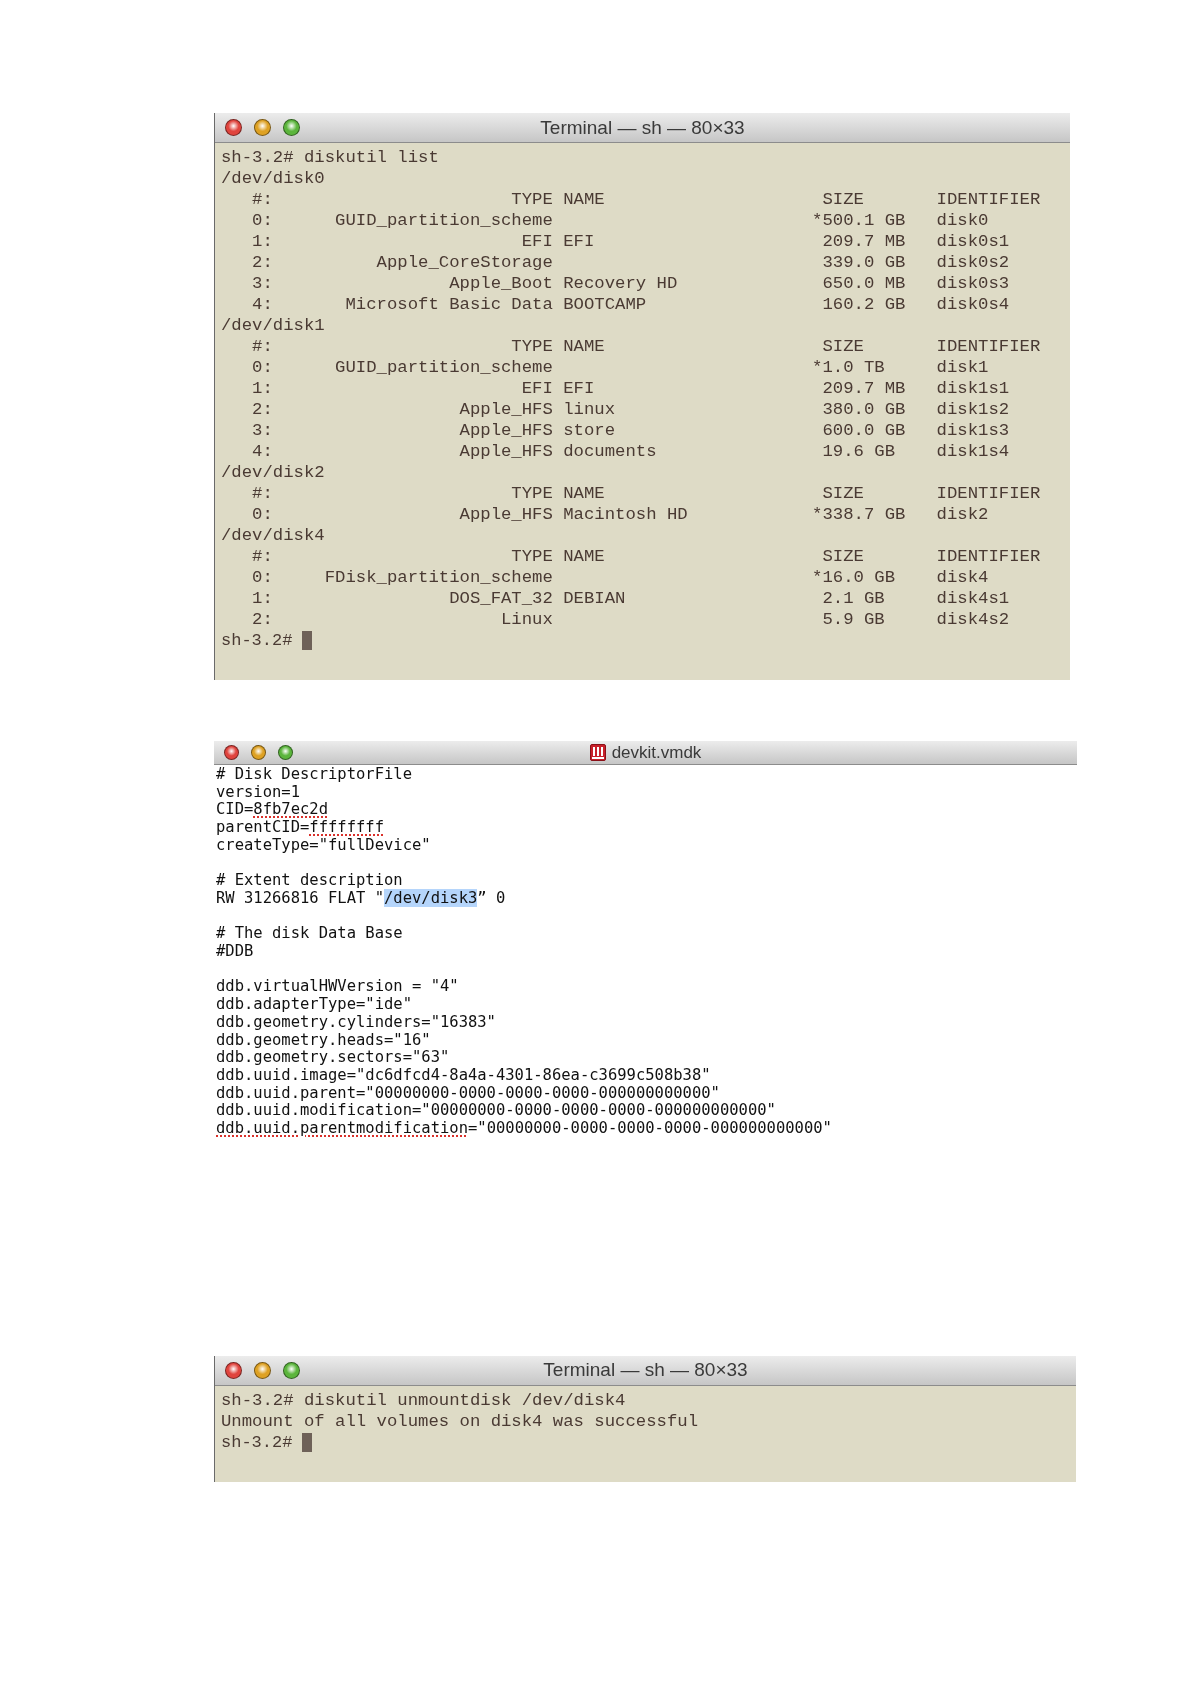 This screenshot has height=1684, width=1191. What do you see at coordinates (235, 952) in the screenshot?
I see `file-line: #DDB` at bounding box center [235, 952].